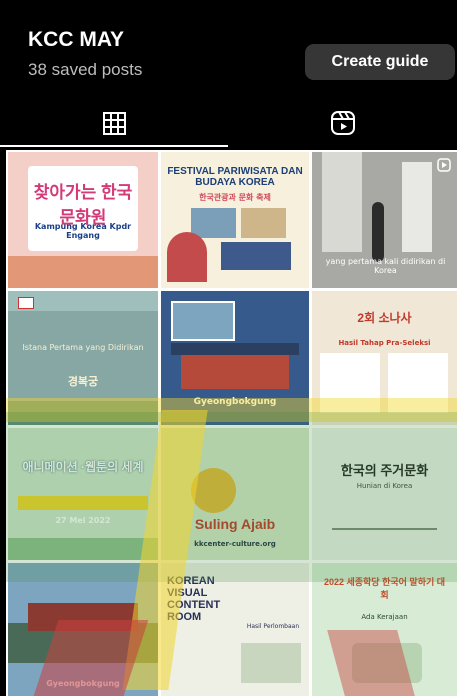 This screenshot has width=457, height=696. I want to click on post-caption: Istana Pertama yang Didirikan, so click(83, 347).